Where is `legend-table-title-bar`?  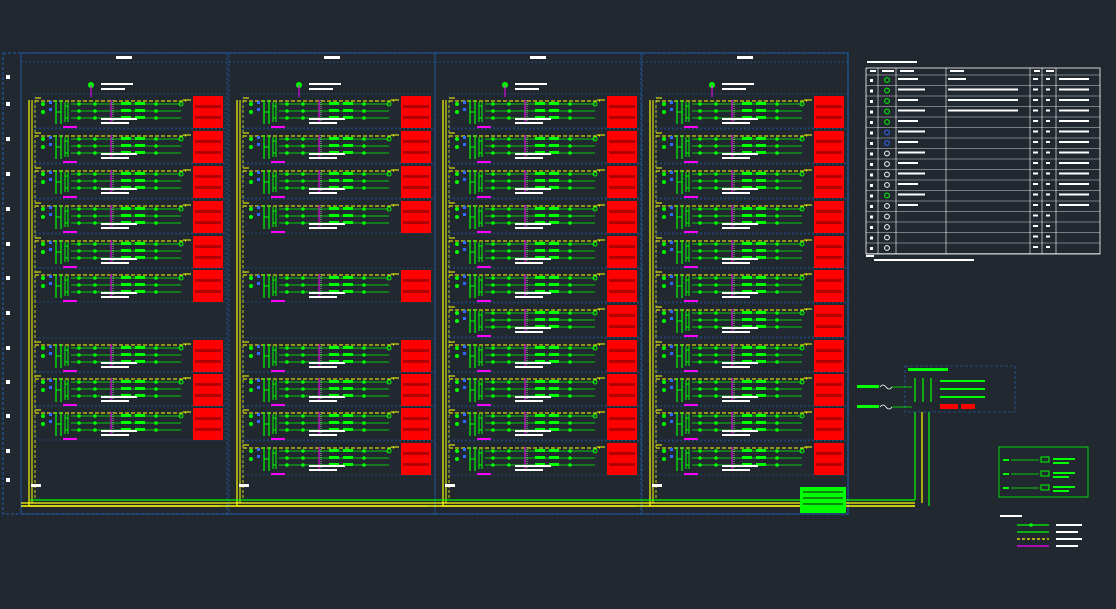 legend-table-title-bar is located at coordinates (892, 62).